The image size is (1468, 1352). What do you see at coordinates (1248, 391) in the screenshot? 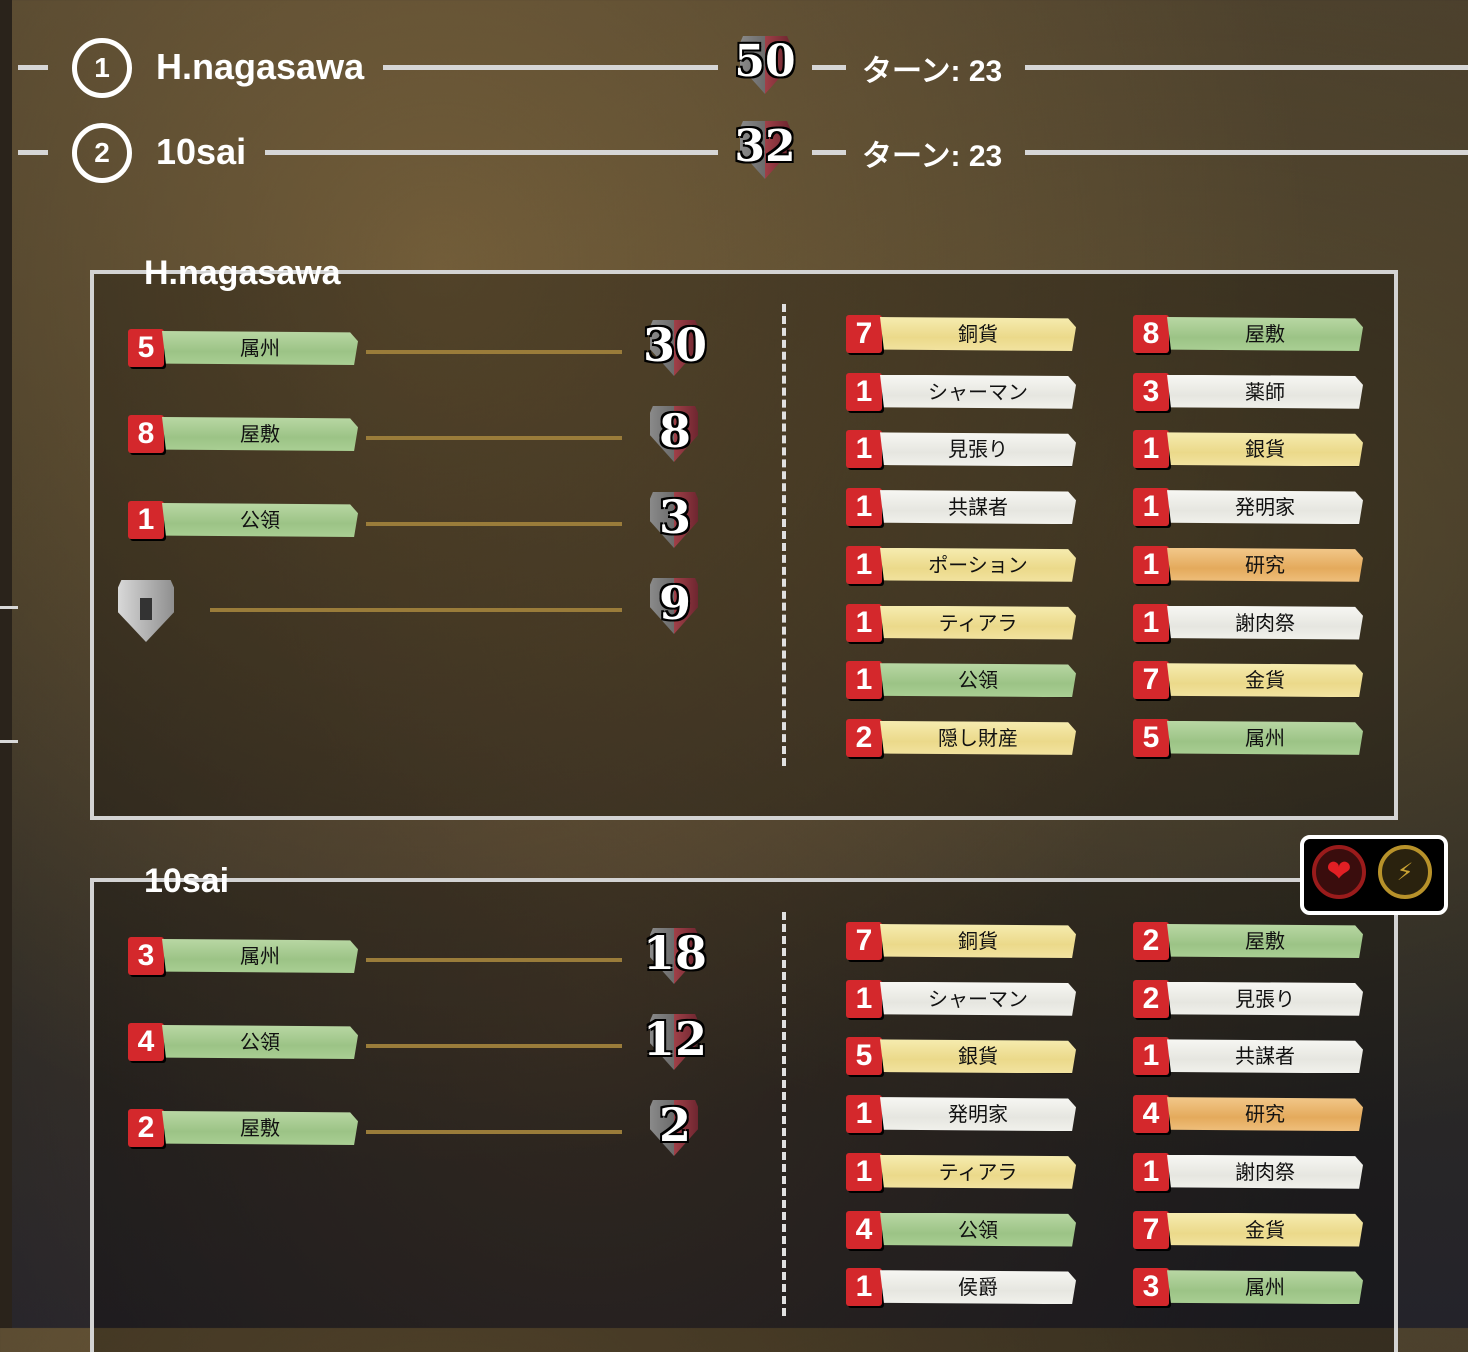
I see `card-entry: 3 薬師` at bounding box center [1248, 391].